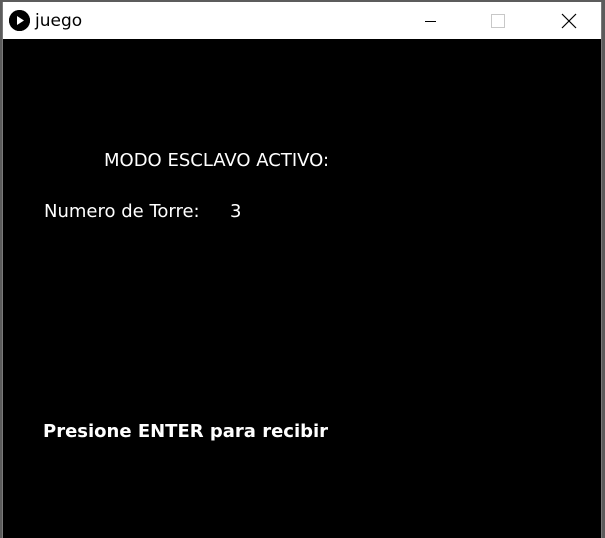 Image resolution: width=605 pixels, height=538 pixels. What do you see at coordinates (19, 20) in the screenshot?
I see `play-icon` at bounding box center [19, 20].